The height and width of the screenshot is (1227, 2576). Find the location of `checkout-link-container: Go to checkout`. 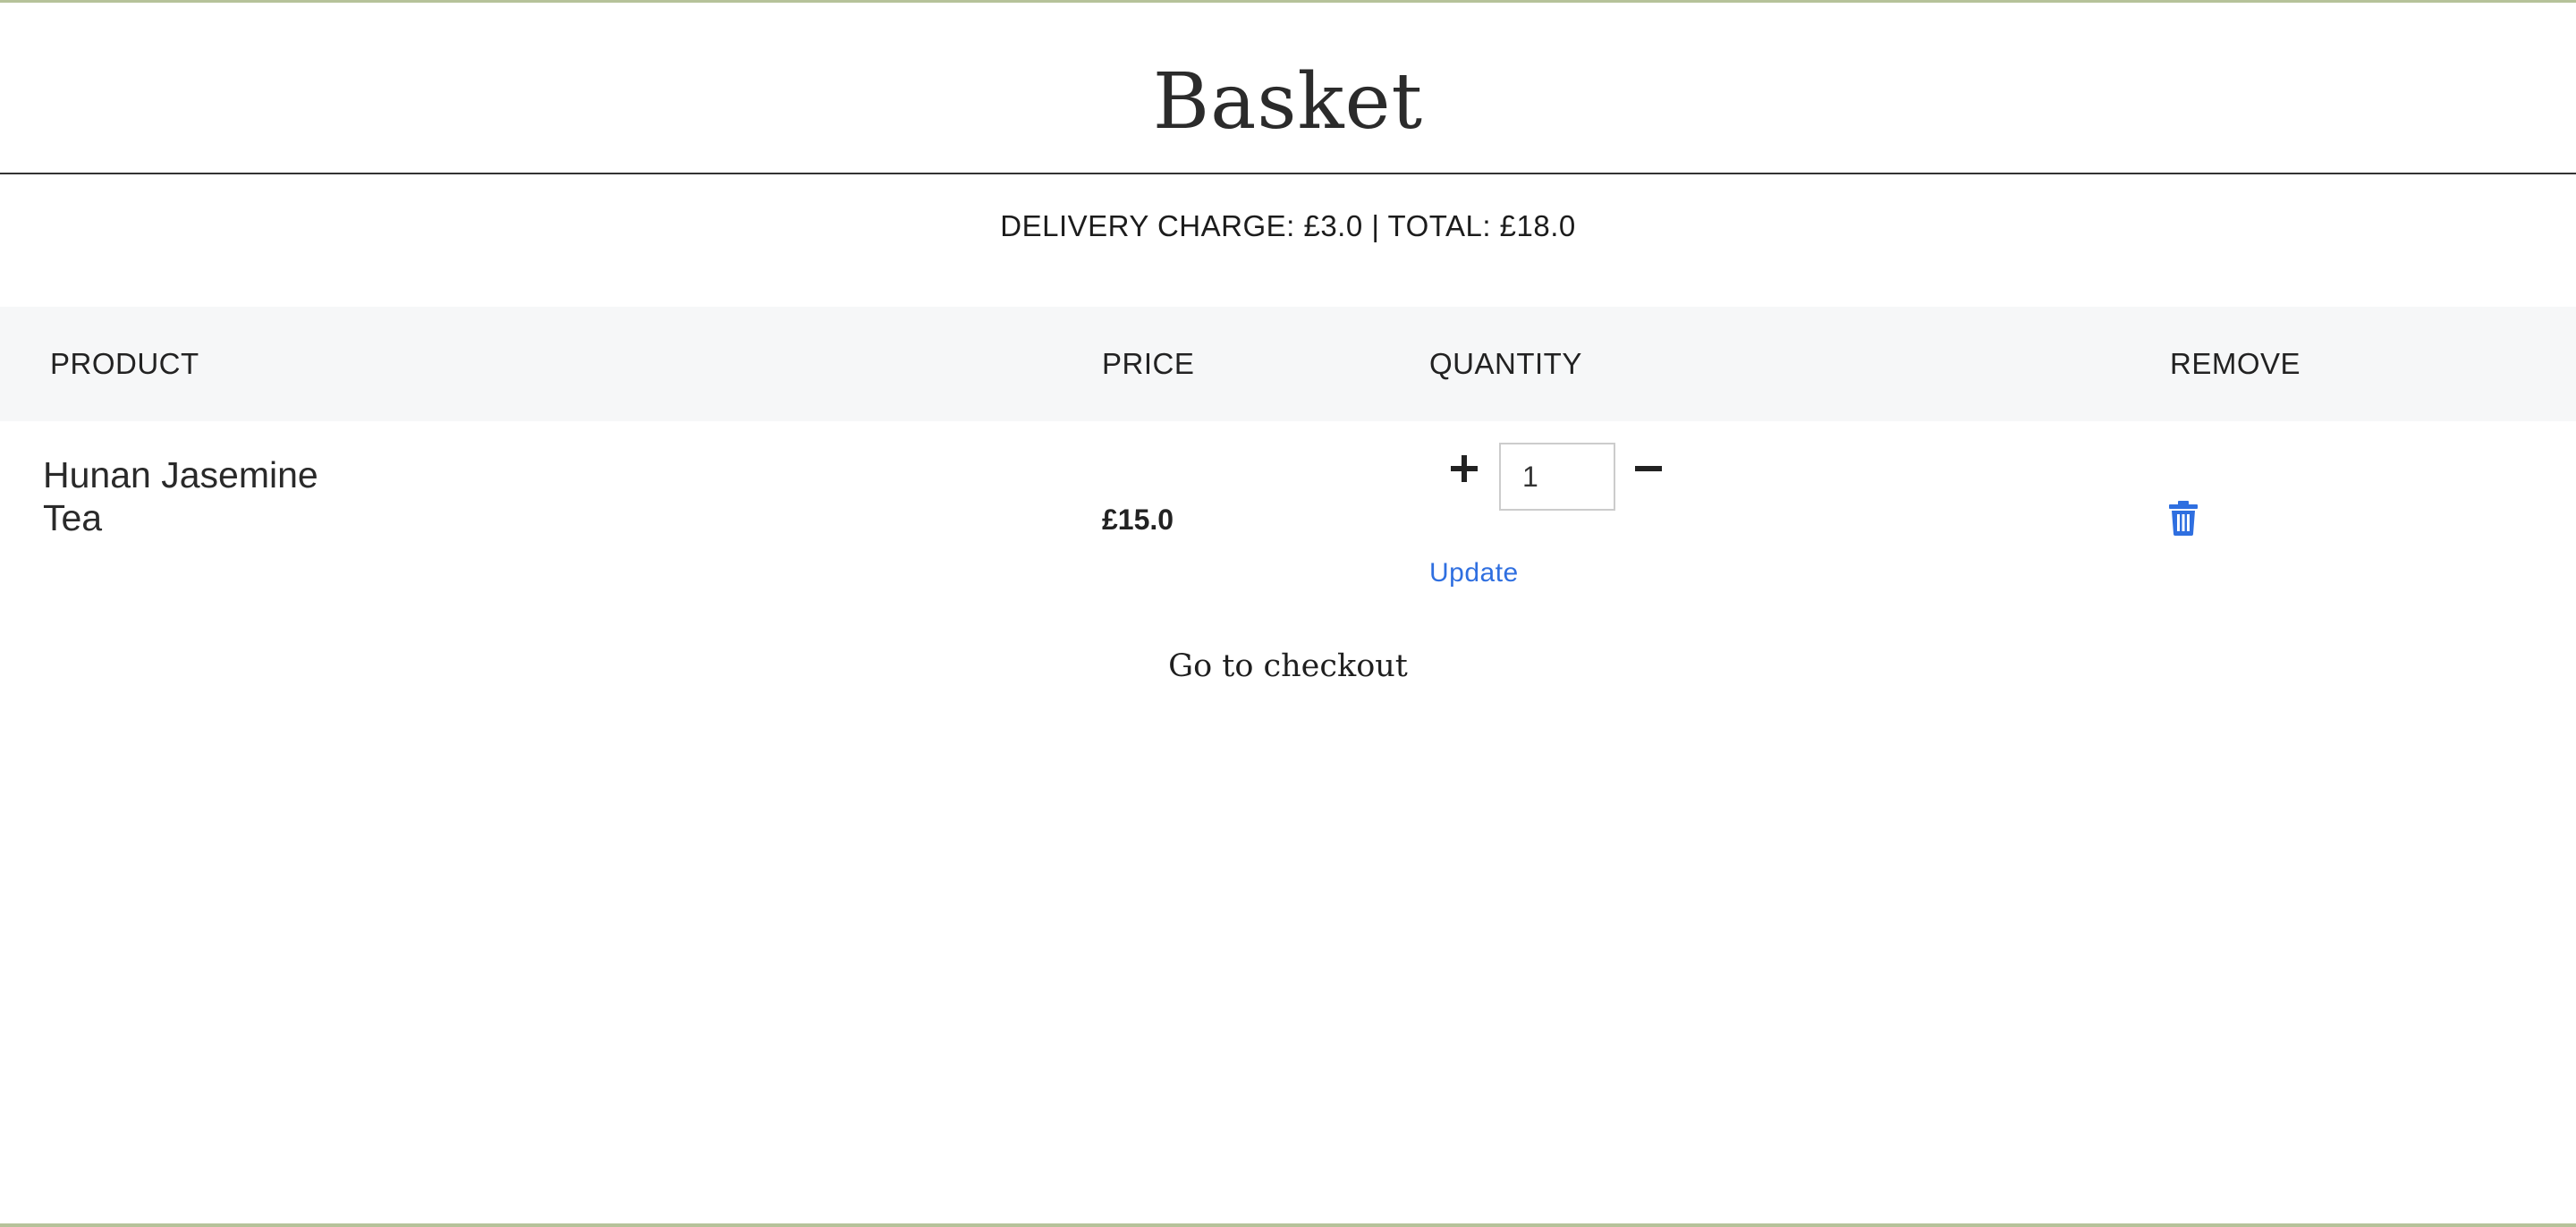

checkout-link-container: Go to checkout is located at coordinates (1288, 666).